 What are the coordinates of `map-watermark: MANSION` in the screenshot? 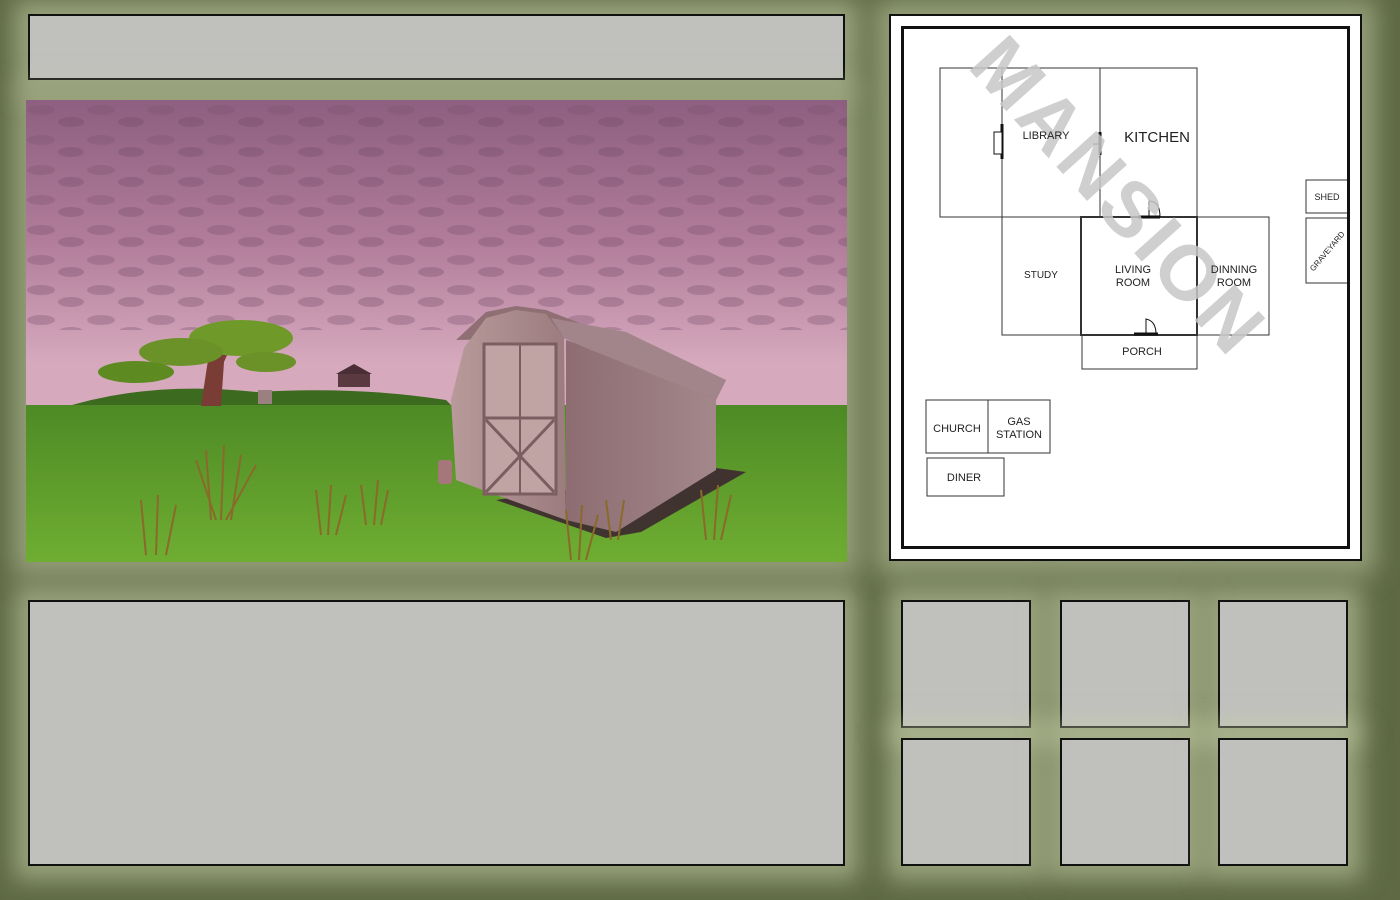 It's located at (1119, 201).